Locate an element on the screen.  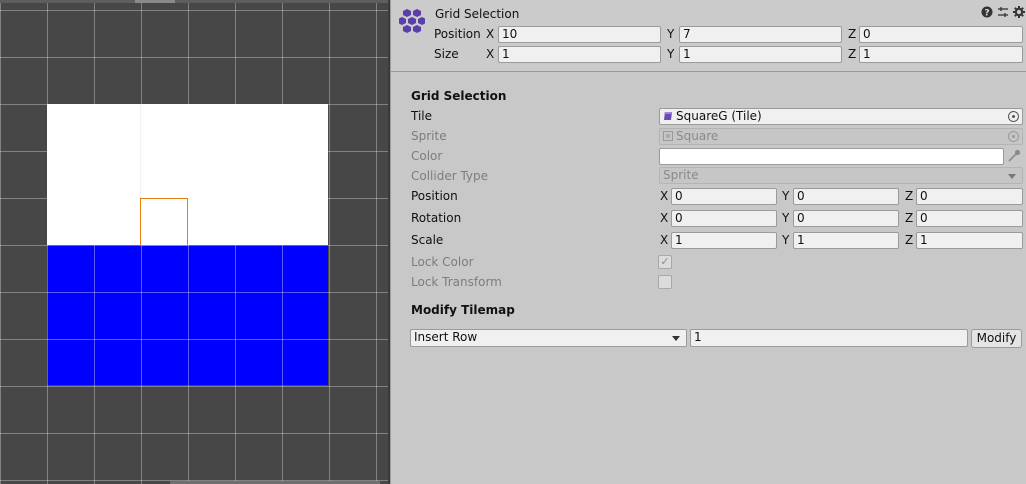
position-label: Position is located at coordinates (434, 196).